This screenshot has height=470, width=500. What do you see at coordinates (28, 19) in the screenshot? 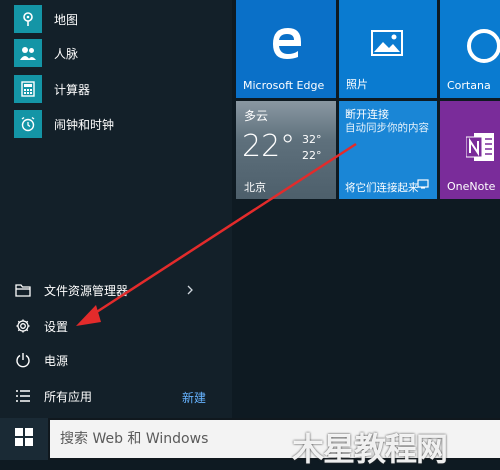
I see `map-icon` at bounding box center [28, 19].